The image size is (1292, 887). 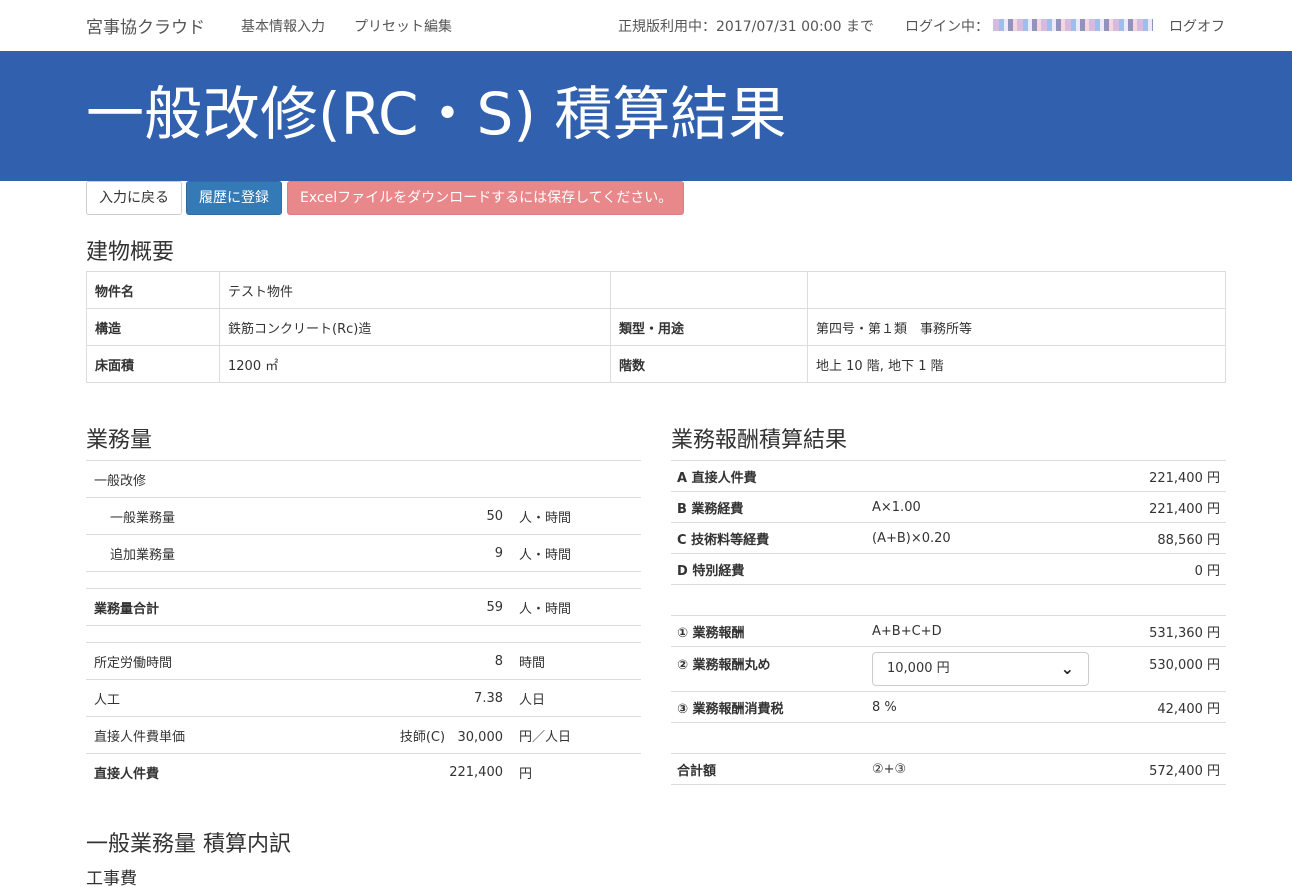 I want to click on rounding-select: 10,000 円 ⌄, so click(x=980, y=669).